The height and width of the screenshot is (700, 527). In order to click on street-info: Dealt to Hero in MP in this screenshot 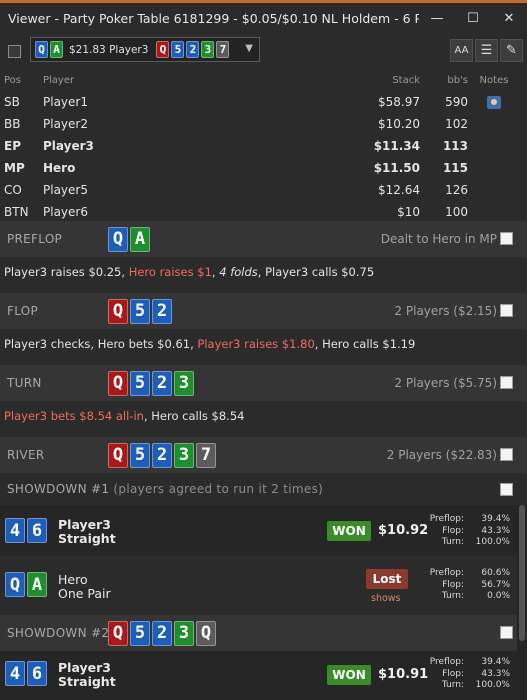, I will do `click(438, 239)`.